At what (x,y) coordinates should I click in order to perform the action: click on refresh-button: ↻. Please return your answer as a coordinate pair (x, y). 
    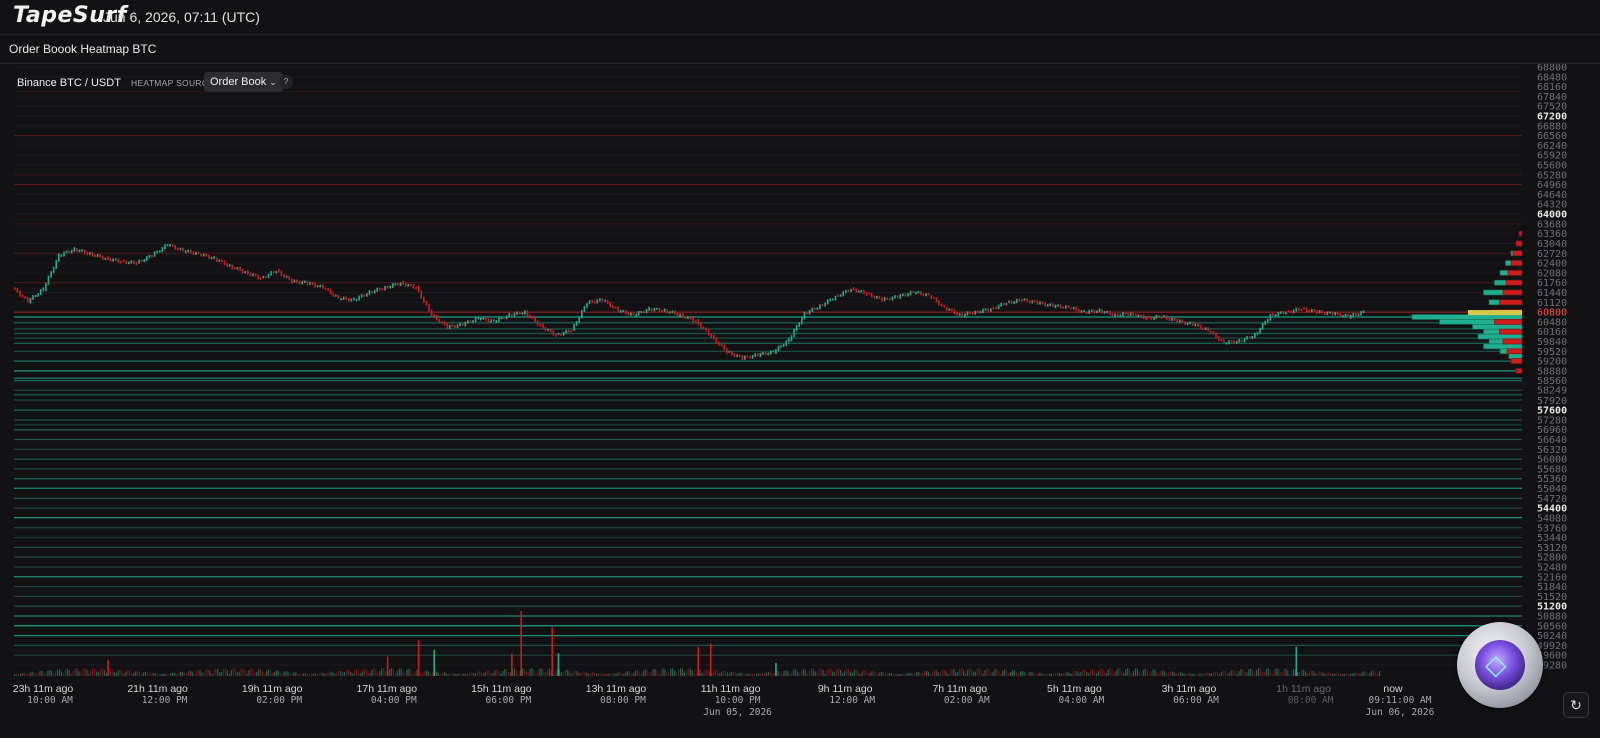
    Looking at the image, I should click on (1576, 705).